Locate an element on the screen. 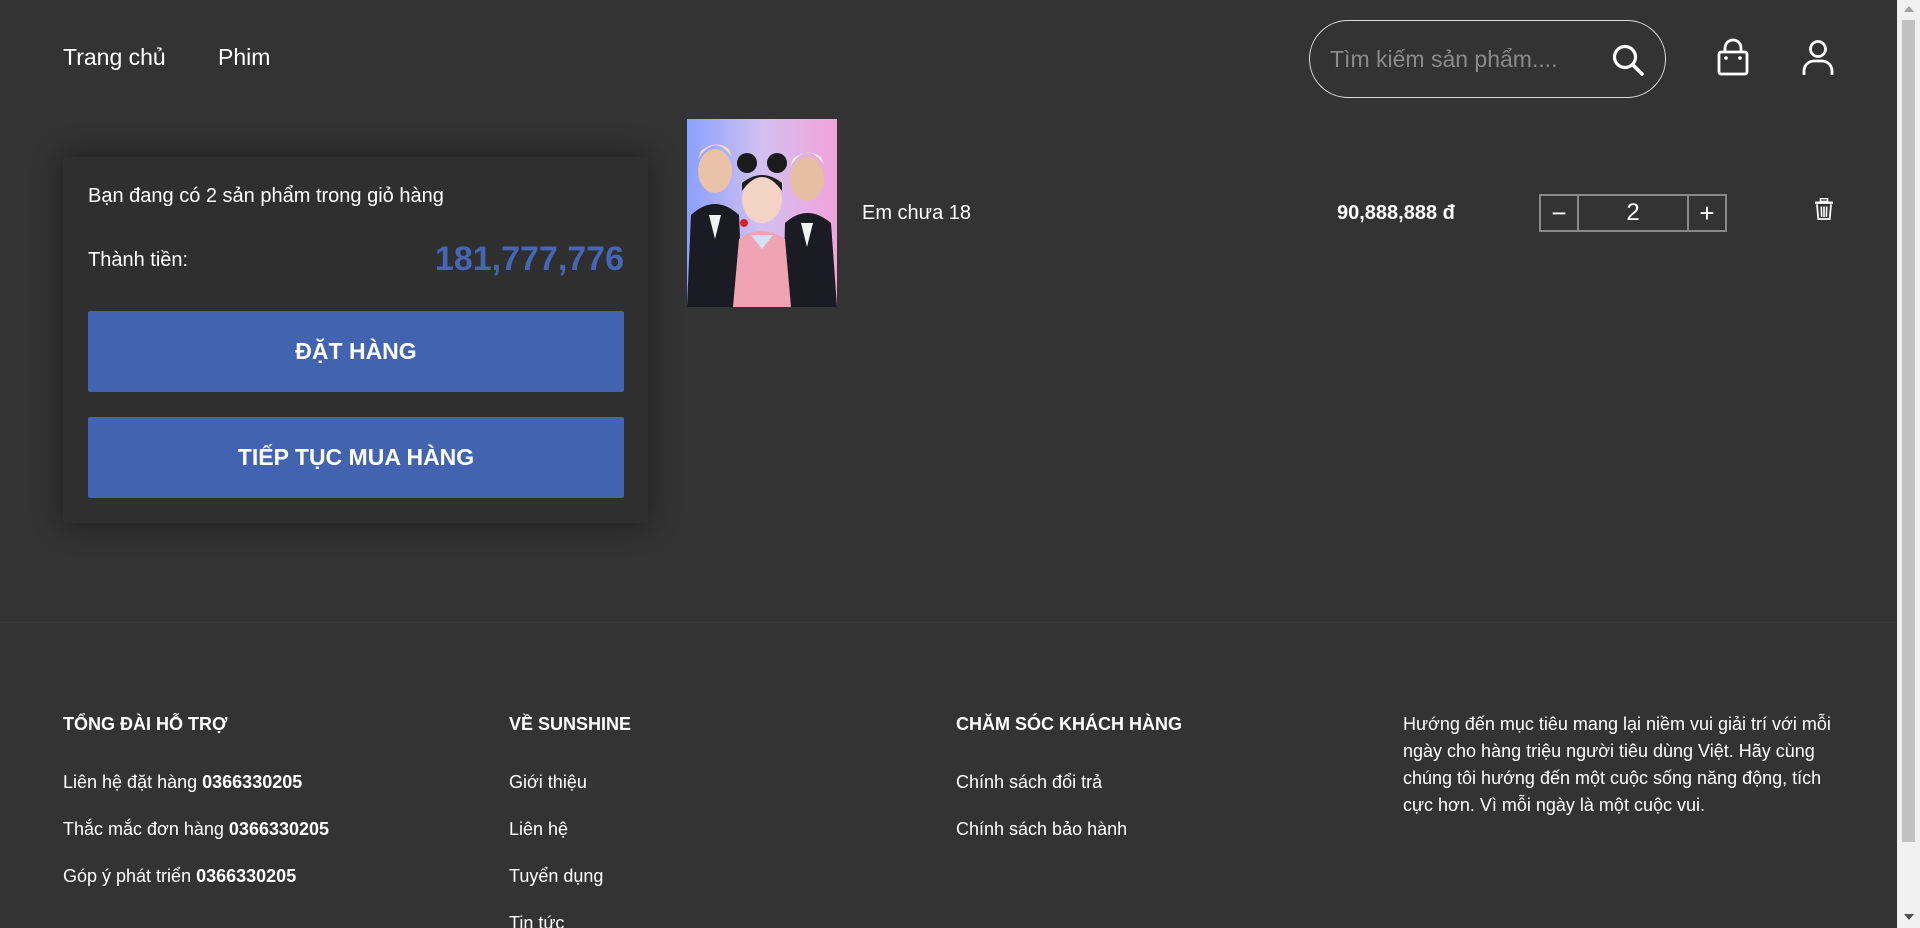  footer-about-heading: VỀ SUNSHINE is located at coordinates (570, 724).